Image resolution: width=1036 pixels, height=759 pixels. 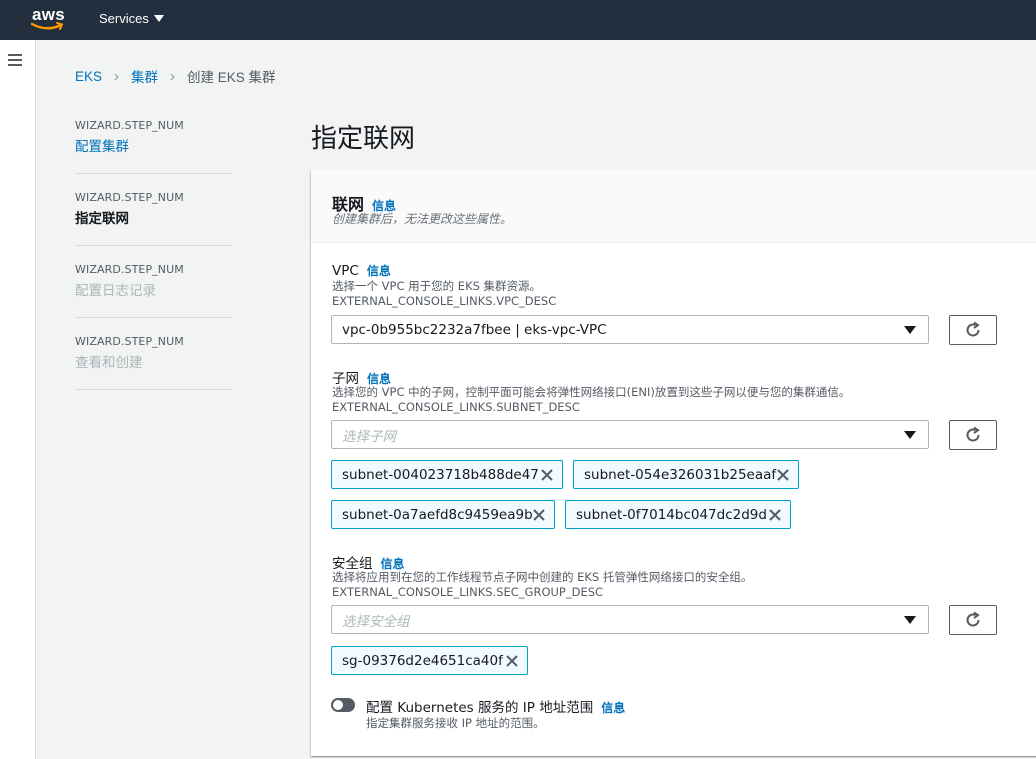 I want to click on vpc-desc-link: EXTERNAL_CONSOLE_LINKS.VPC_DESC, so click(x=444, y=301).